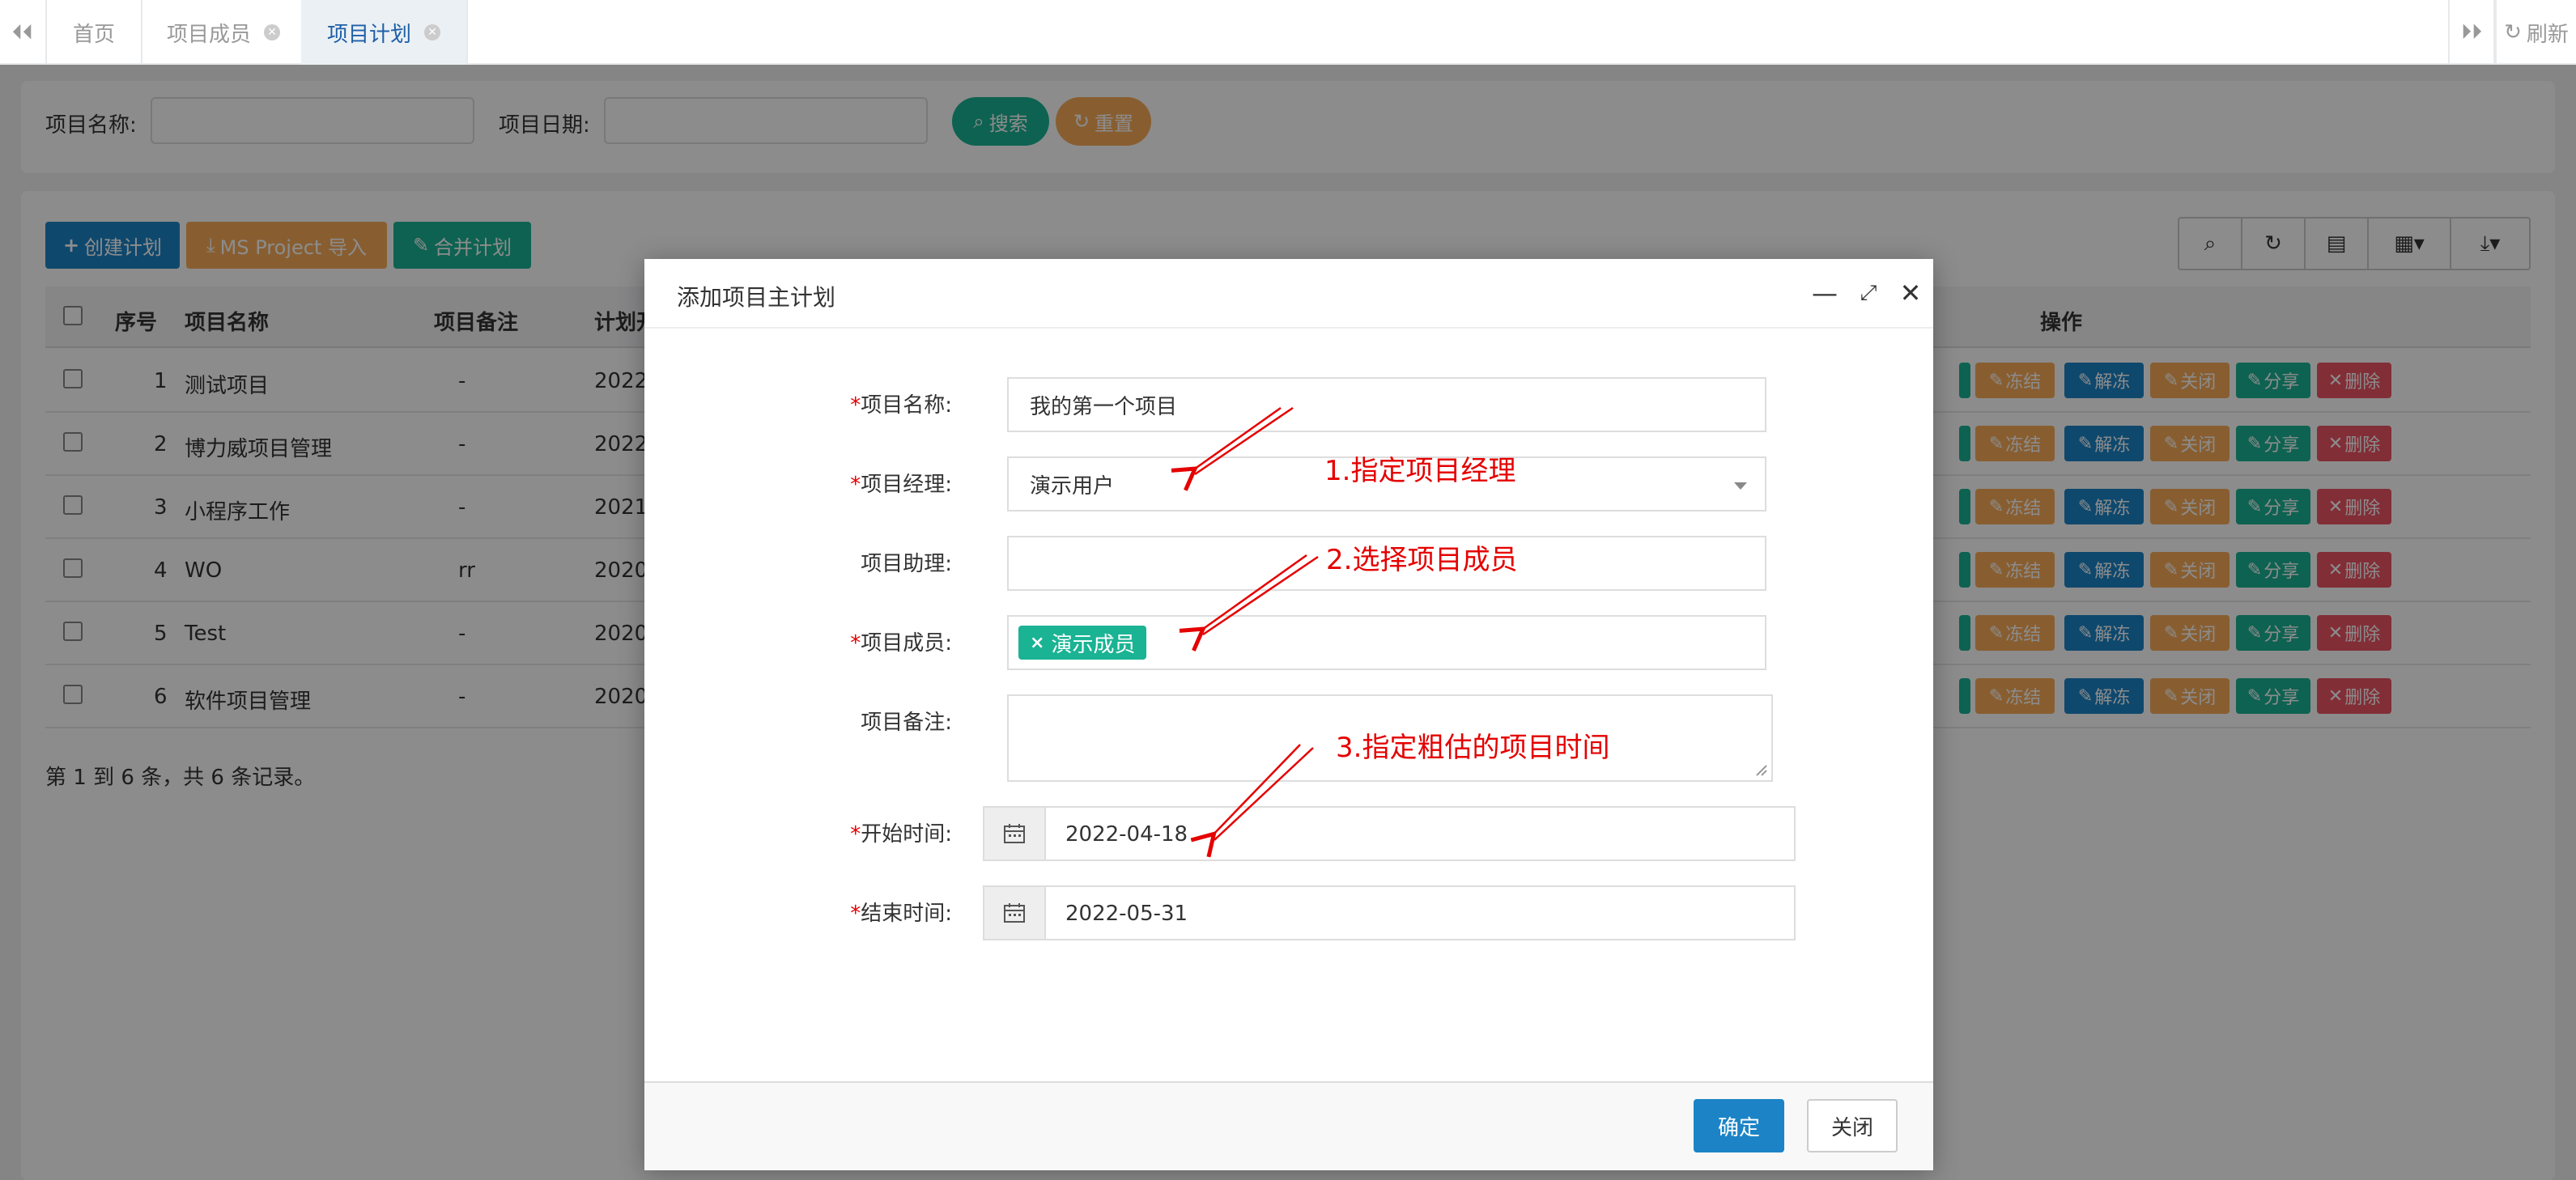  What do you see at coordinates (210, 34) in the screenshot?
I see `tab-label: 项目成员` at bounding box center [210, 34].